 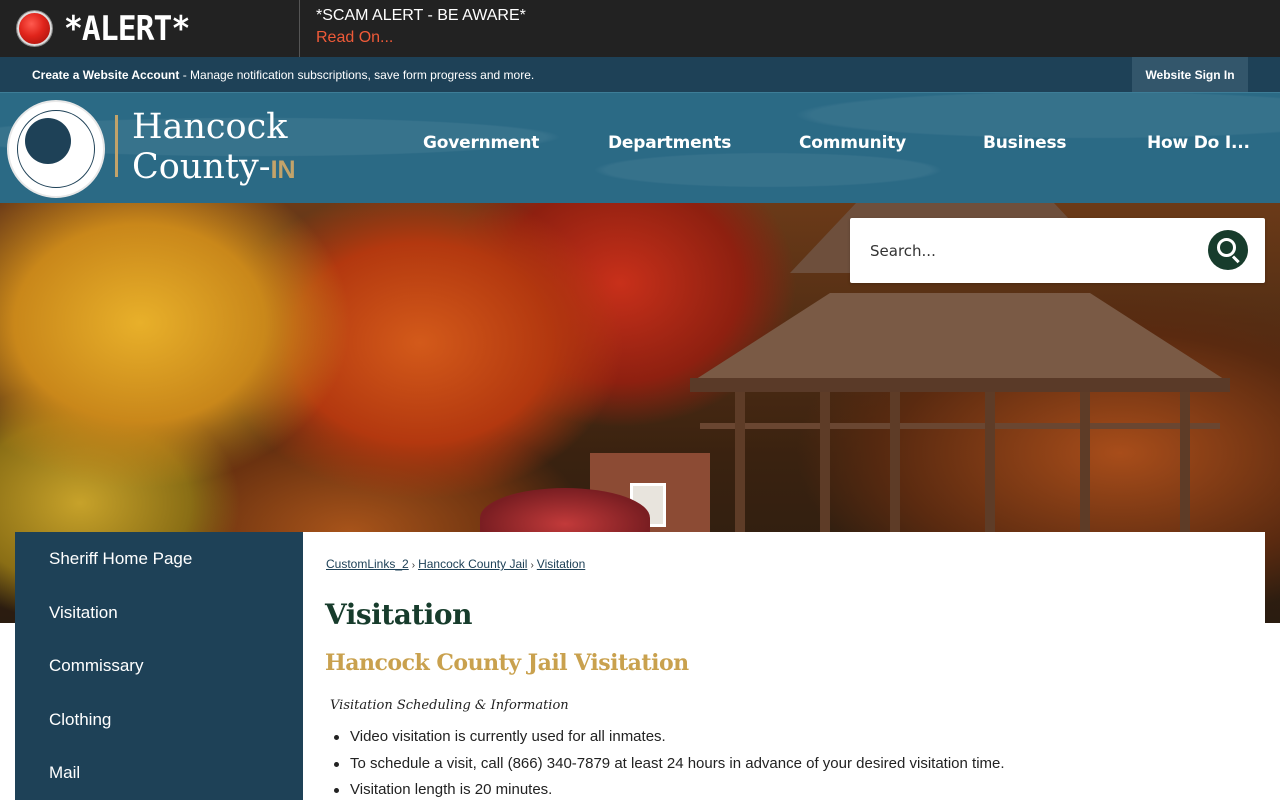 I want to click on logo-county-word: County-, so click(x=201, y=167).